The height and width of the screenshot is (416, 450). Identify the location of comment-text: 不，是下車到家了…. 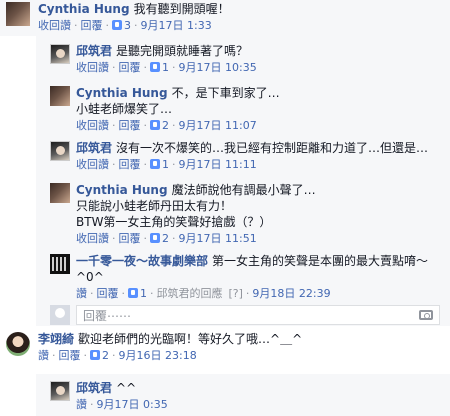
(225, 93).